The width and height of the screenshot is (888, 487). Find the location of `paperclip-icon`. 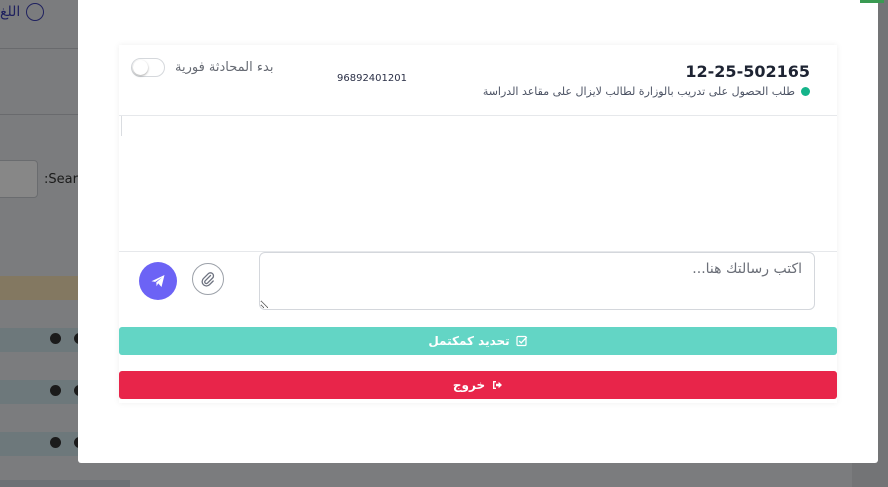

paperclip-icon is located at coordinates (208, 279).